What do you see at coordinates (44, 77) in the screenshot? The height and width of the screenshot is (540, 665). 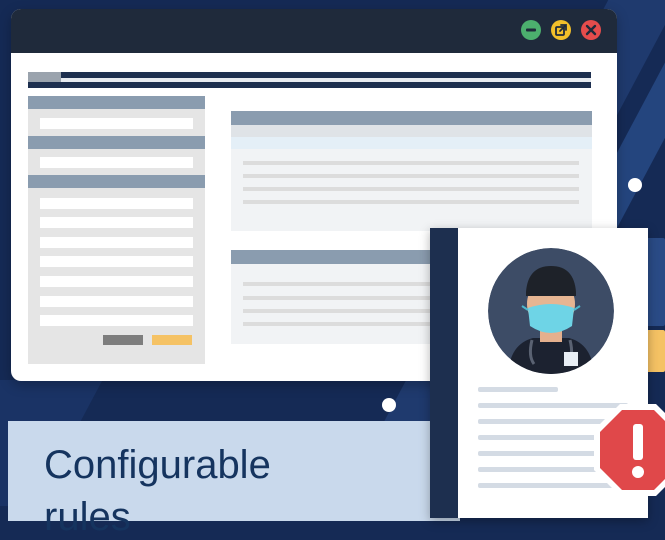 I see `nav-tab` at bounding box center [44, 77].